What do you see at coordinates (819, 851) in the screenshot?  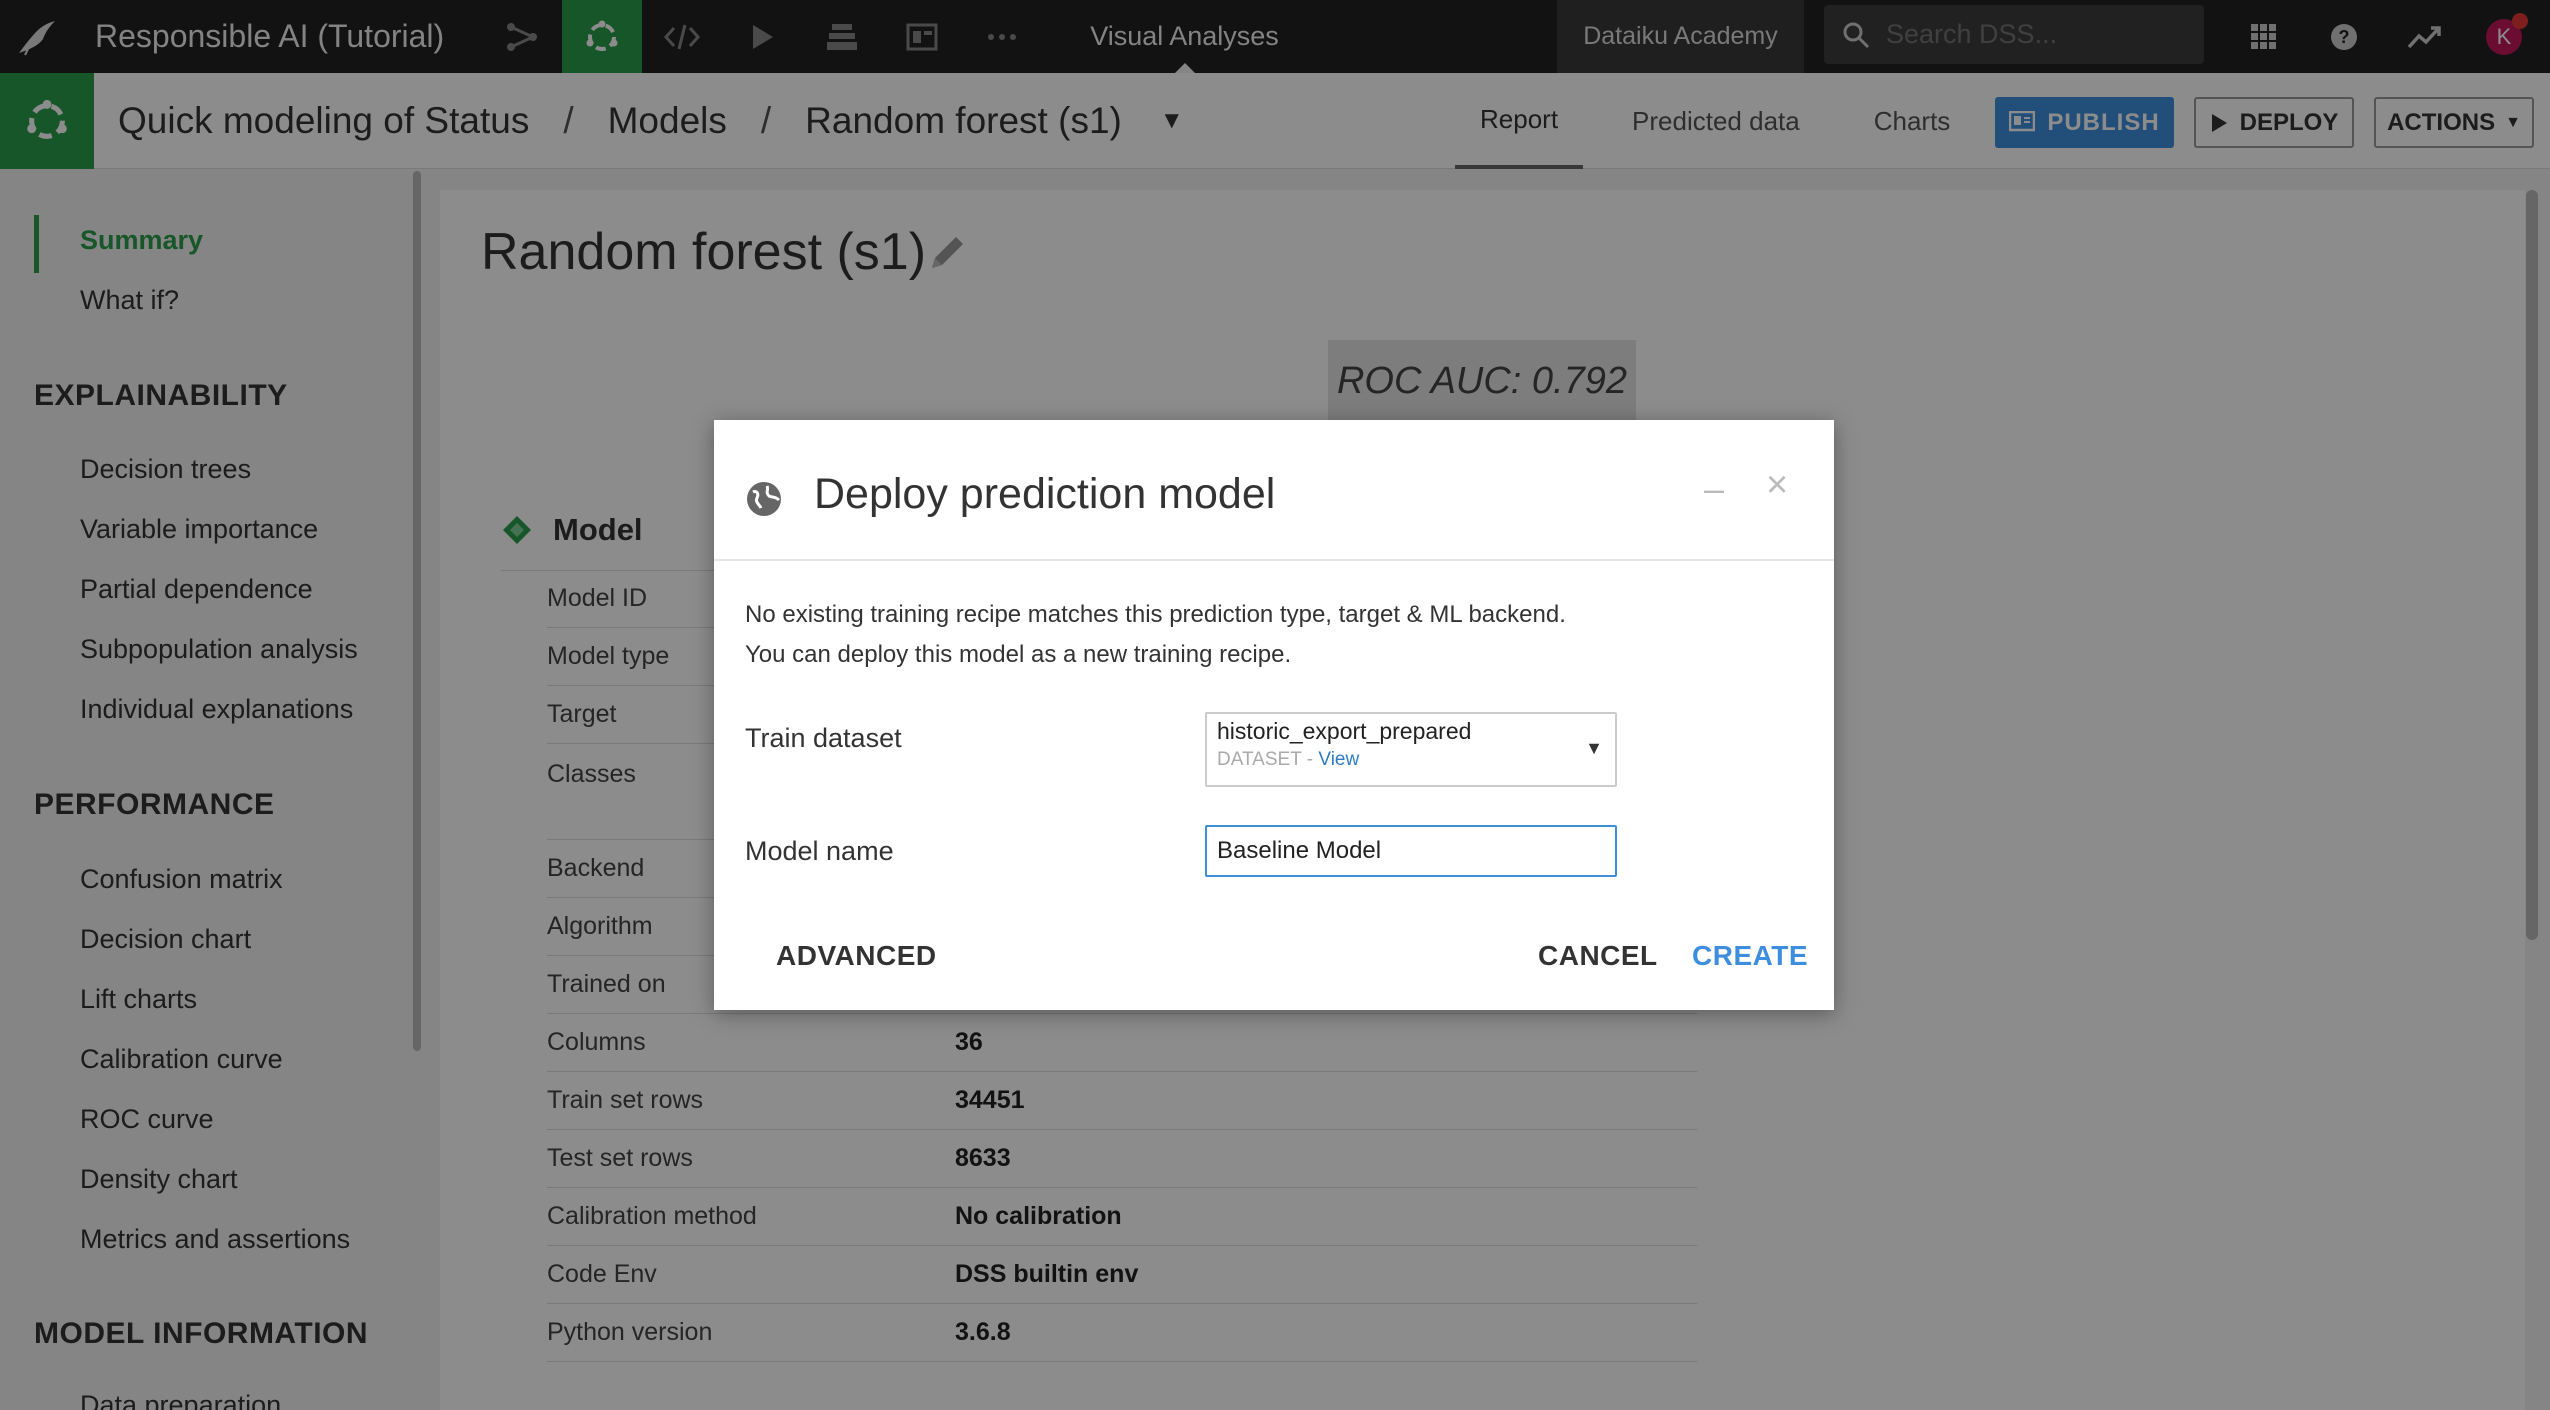 I see `model-name-label: Model name` at bounding box center [819, 851].